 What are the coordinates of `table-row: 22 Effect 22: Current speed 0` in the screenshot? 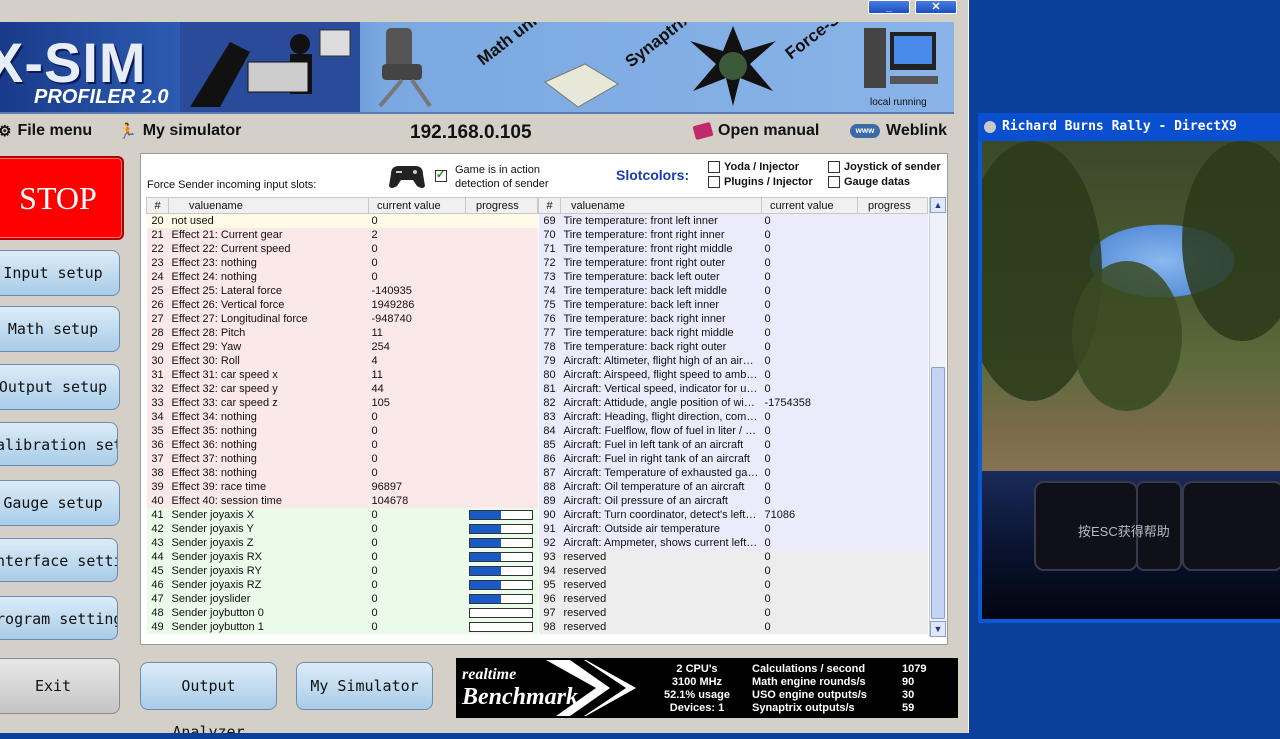 It's located at (342, 249).